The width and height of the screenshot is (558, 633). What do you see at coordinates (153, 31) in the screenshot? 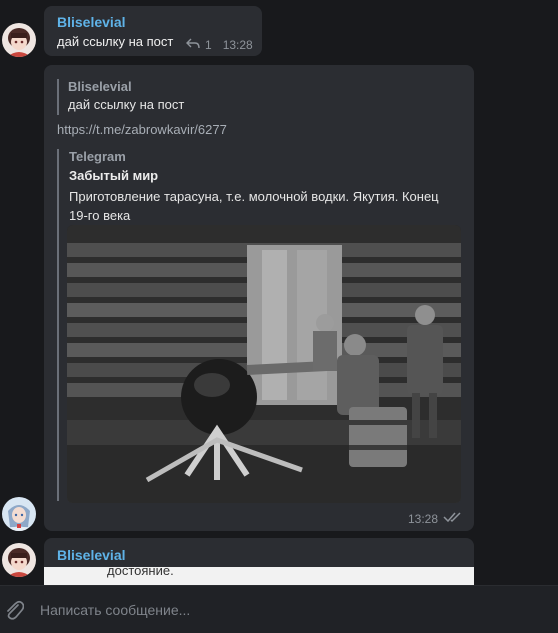
I see `message-bubble: Bliselevial дай ссылку на пост 1 13:28` at bounding box center [153, 31].